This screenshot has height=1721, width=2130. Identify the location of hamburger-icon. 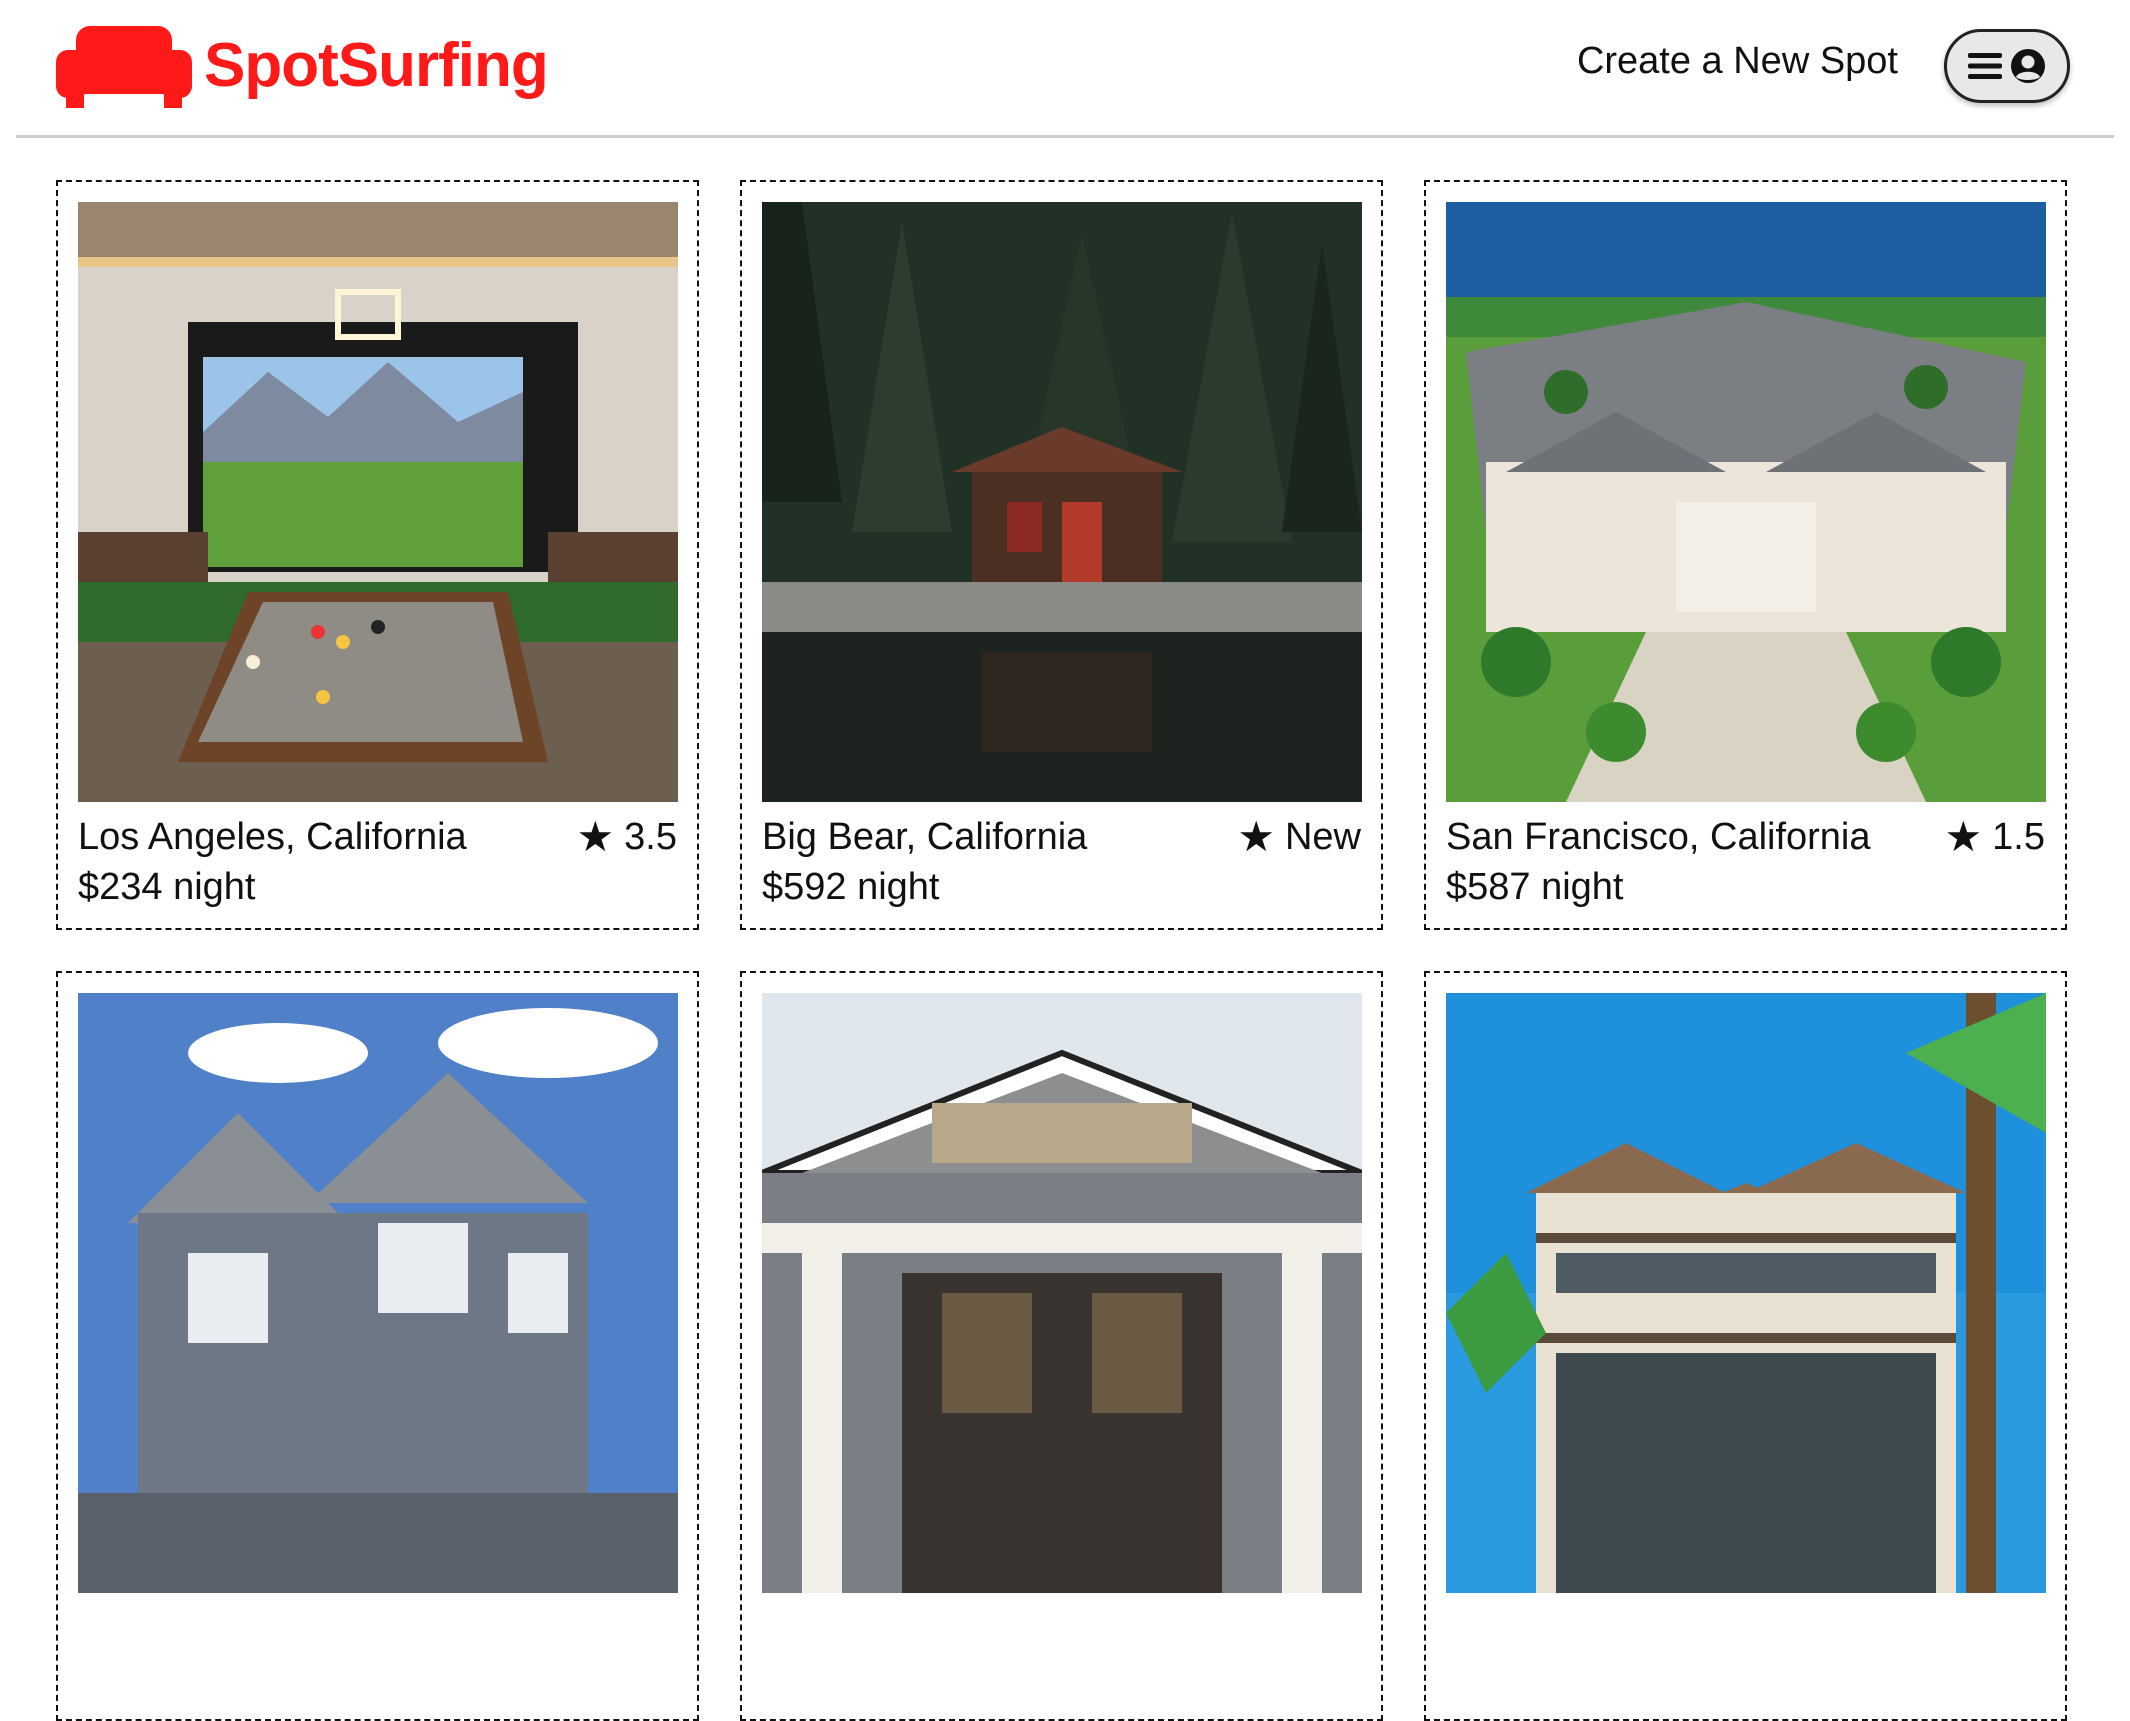
(1985, 66).